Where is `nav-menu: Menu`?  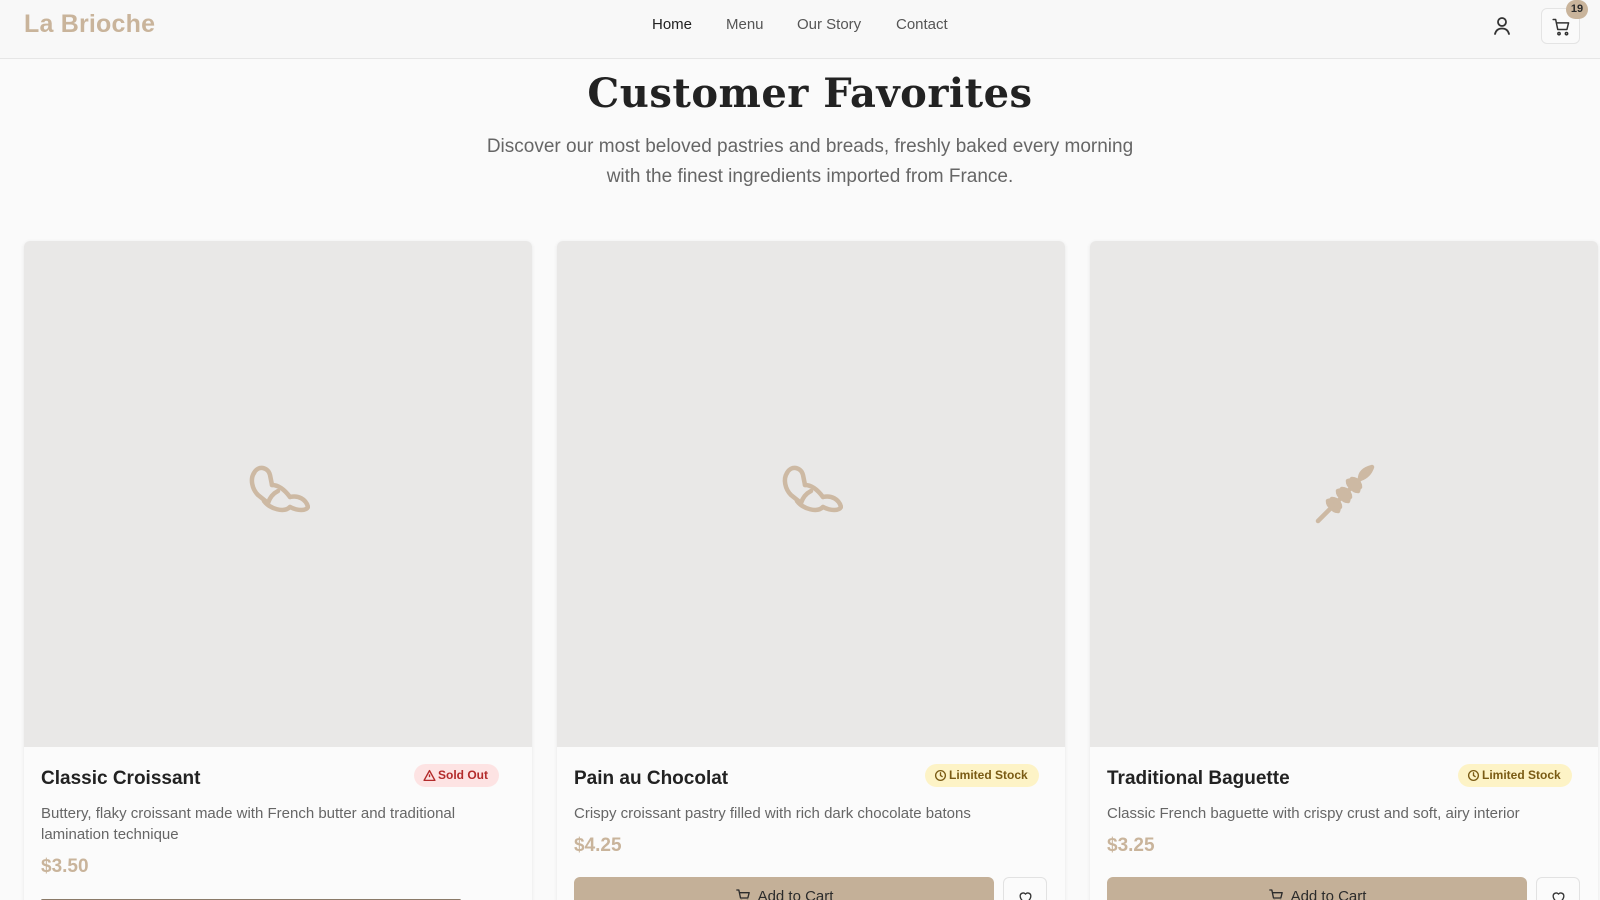 nav-menu: Menu is located at coordinates (745, 24).